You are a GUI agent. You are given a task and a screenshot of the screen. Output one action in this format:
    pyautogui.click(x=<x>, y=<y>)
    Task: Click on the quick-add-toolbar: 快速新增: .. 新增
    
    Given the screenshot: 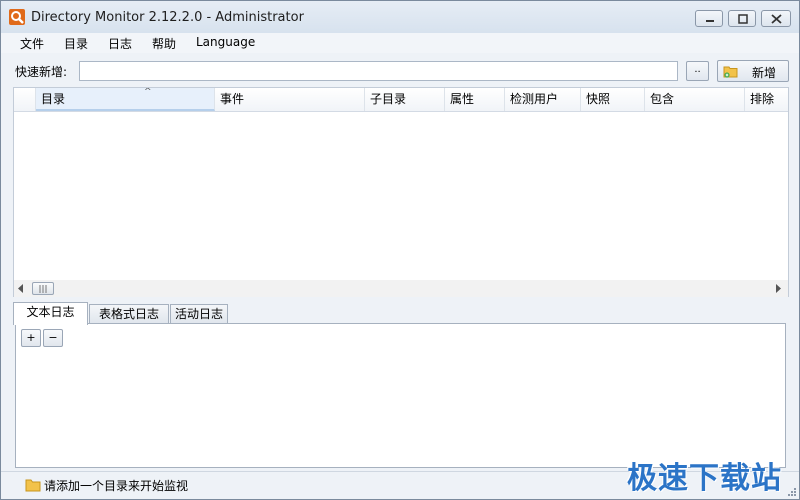 What is the action you would take?
    pyautogui.click(x=400, y=70)
    